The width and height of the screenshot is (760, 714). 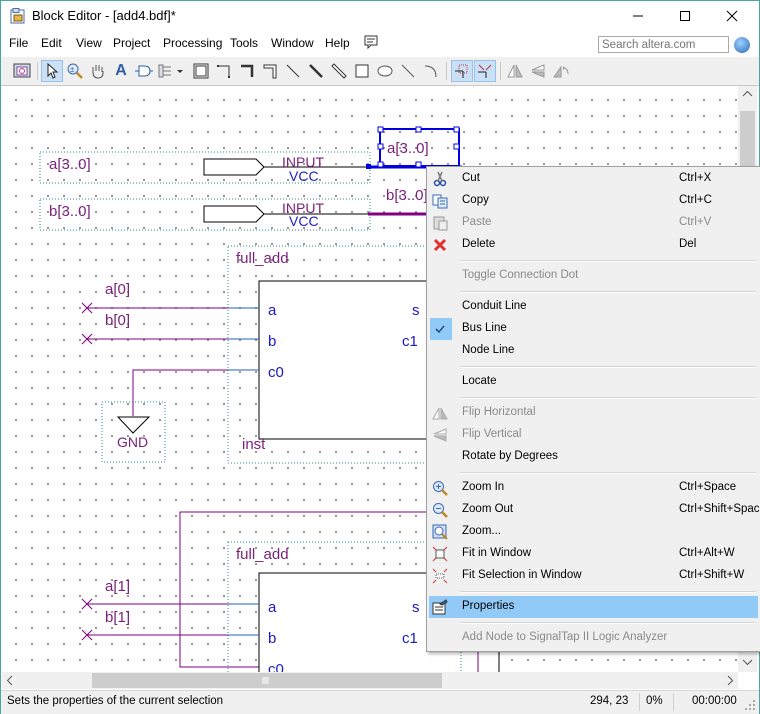 I want to click on oval-tool-button, so click(x=385, y=71).